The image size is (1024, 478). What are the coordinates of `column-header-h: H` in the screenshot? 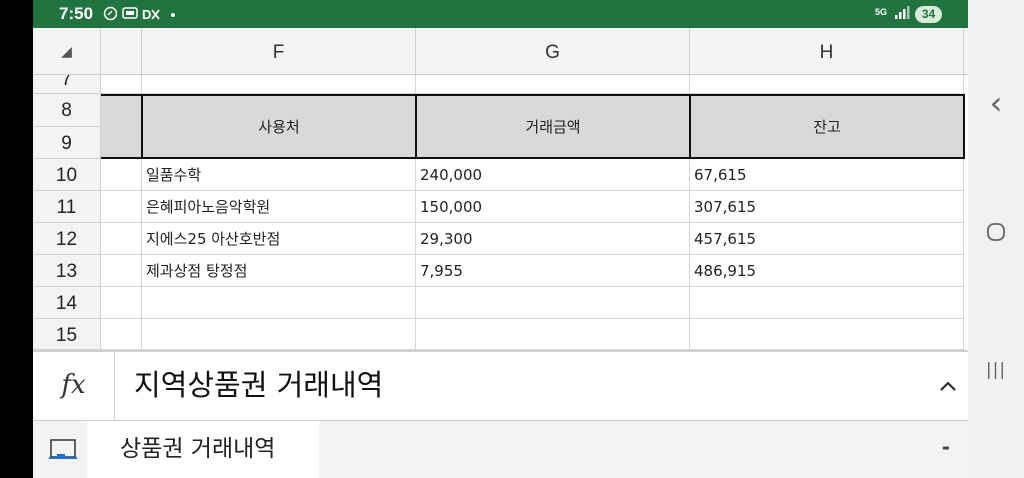 It's located at (827, 51).